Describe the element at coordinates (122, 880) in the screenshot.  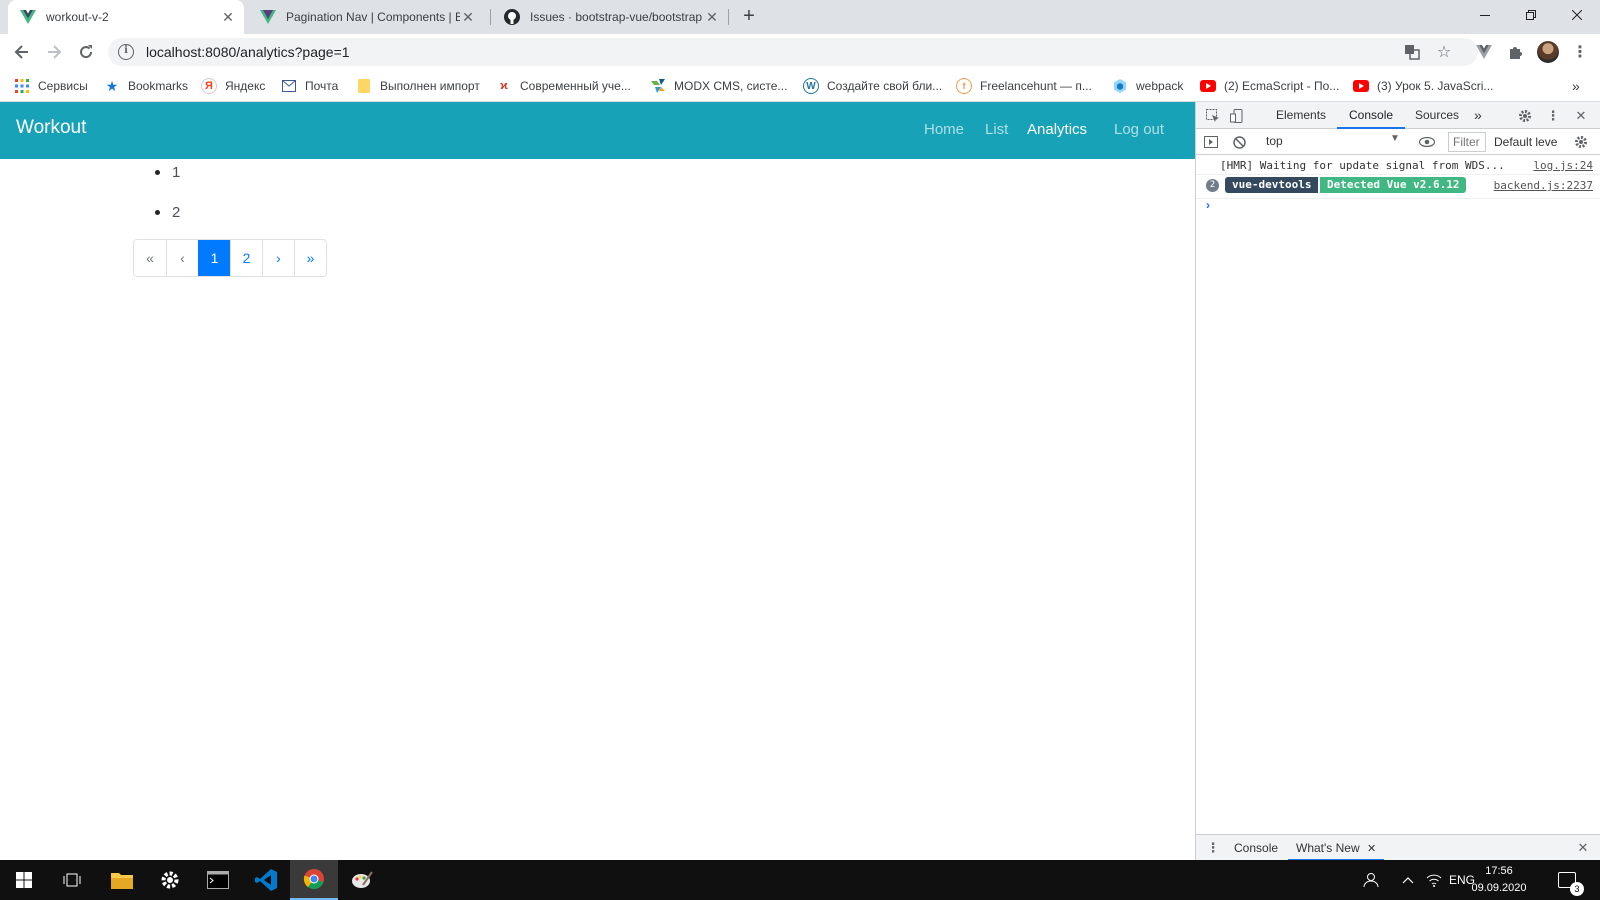
I see `taskbar-explorer` at that location.